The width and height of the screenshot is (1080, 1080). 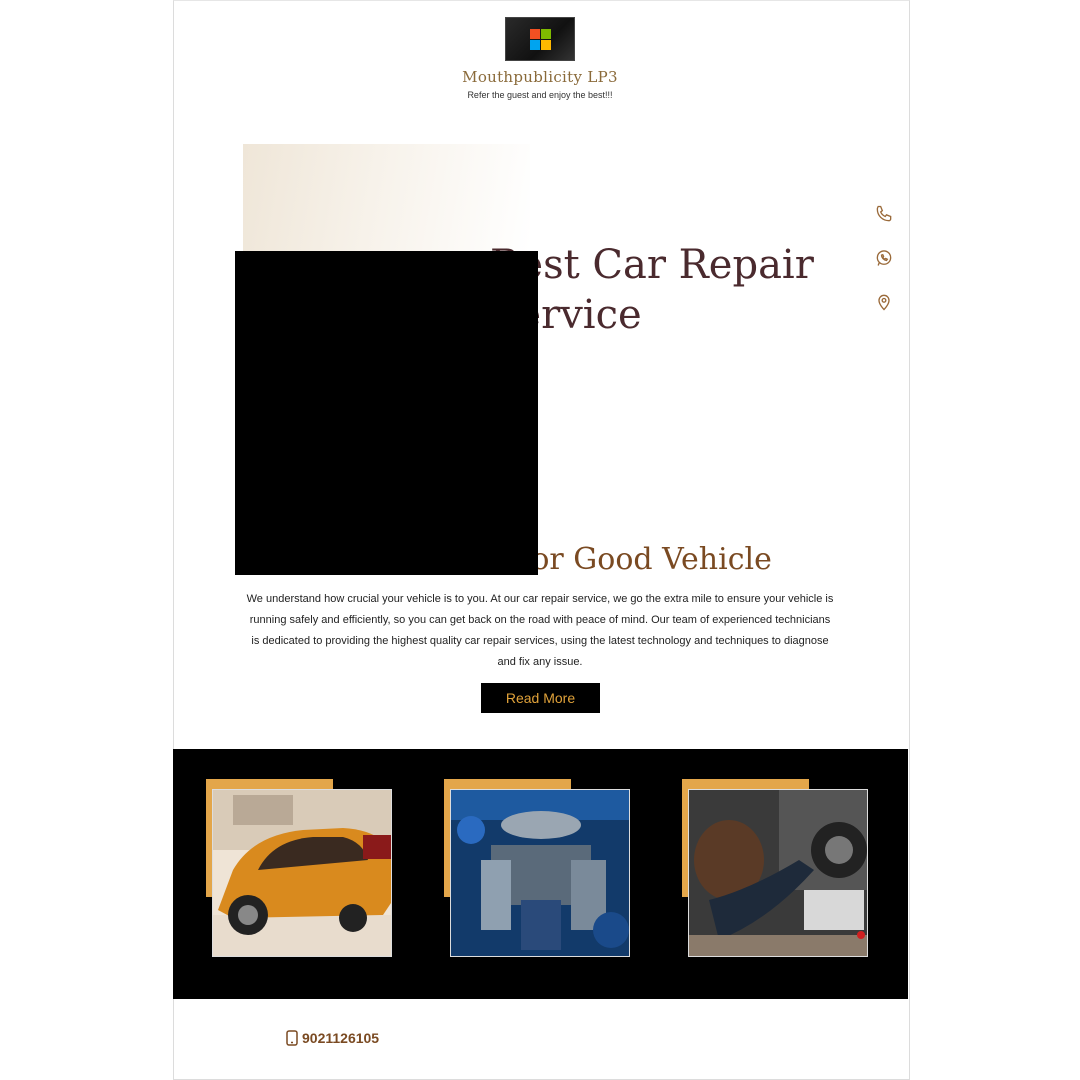 I want to click on read-more-button: Read More, so click(x=540, y=698).